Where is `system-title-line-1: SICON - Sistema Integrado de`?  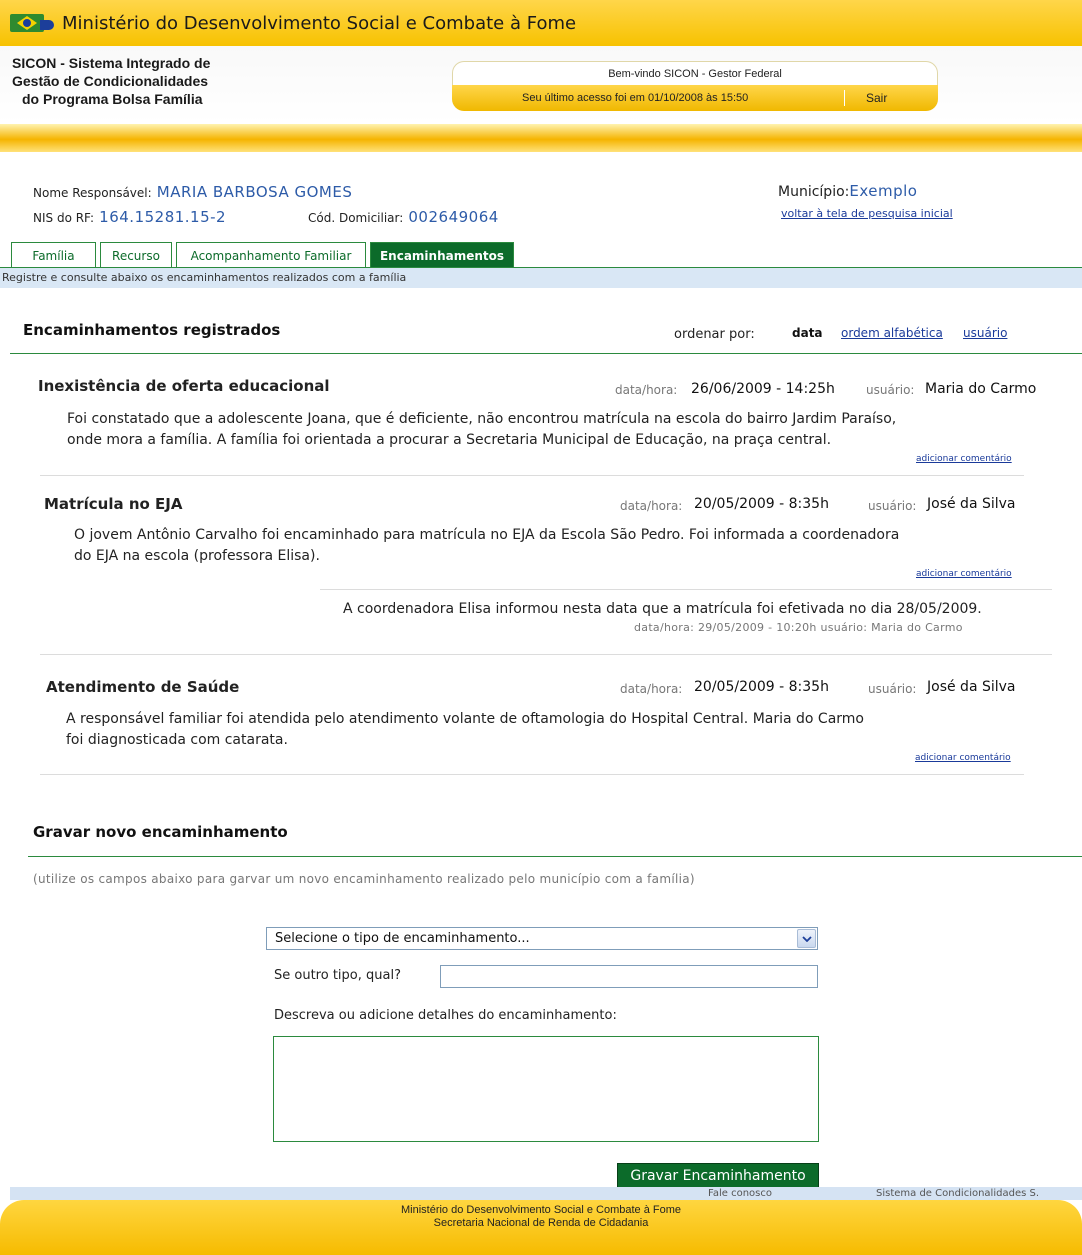 system-title-line-1: SICON - Sistema Integrado de is located at coordinates (111, 63).